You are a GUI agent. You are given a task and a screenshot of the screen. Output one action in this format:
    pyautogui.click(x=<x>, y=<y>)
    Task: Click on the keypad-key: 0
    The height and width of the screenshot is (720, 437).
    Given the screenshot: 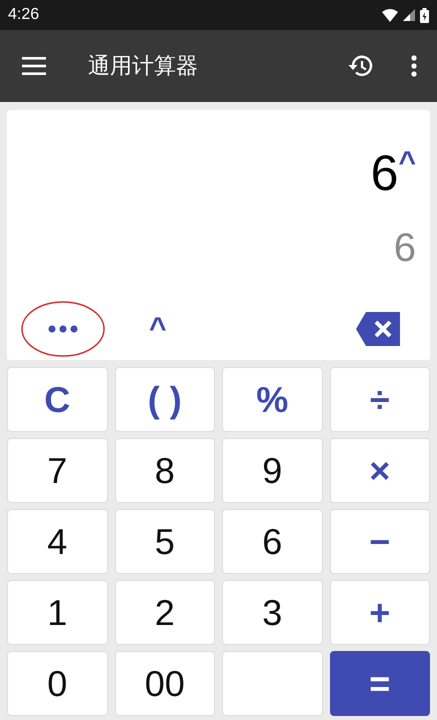 What is the action you would take?
    pyautogui.click(x=57, y=683)
    